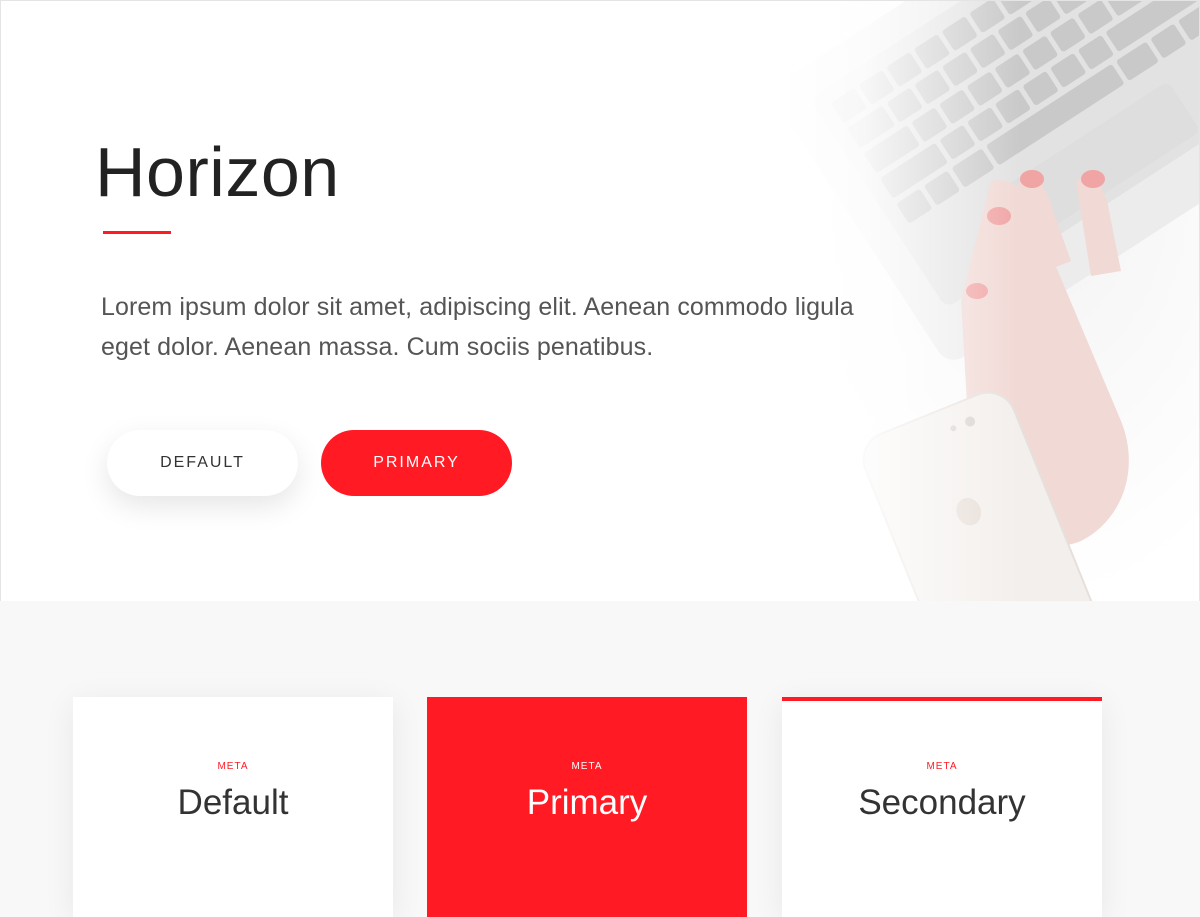  I want to click on hero-divider, so click(137, 232).